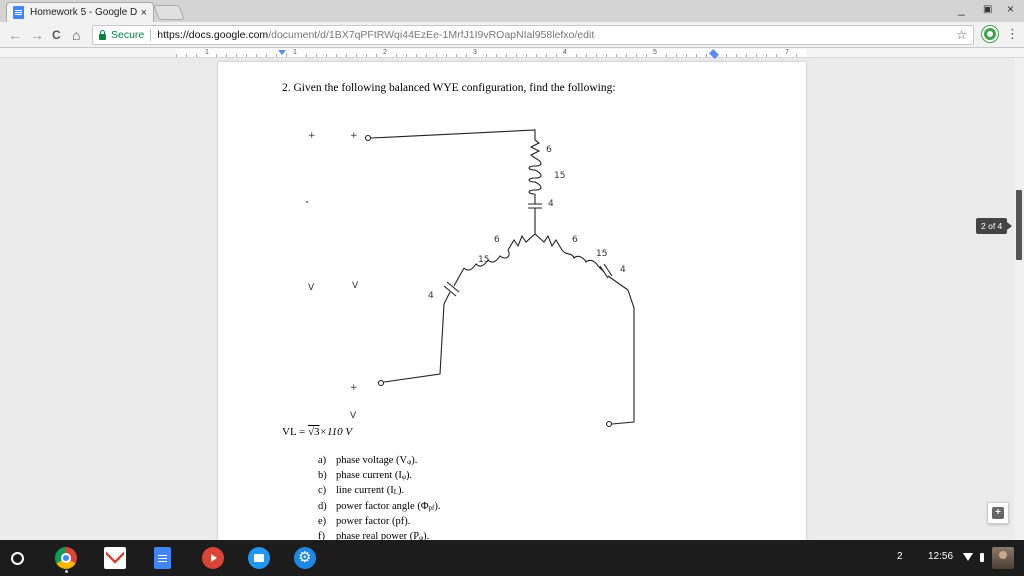 The image size is (1024, 576). What do you see at coordinates (115, 558) in the screenshot?
I see `gmail-icon` at bounding box center [115, 558].